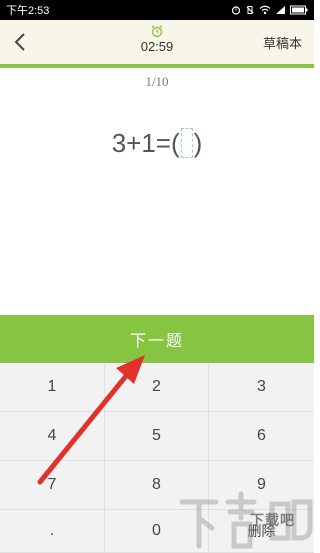 Image resolution: width=320 pixels, height=553 pixels. What do you see at coordinates (52, 485) in the screenshot?
I see `key-7: 7` at bounding box center [52, 485].